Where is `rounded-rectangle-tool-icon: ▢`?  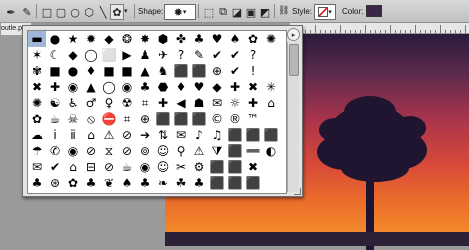 rounded-rectangle-tool-icon: ▢ is located at coordinates (61, 12).